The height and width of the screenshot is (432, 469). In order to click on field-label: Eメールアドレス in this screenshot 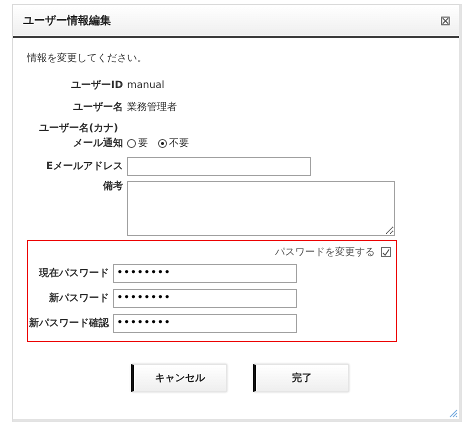, I will do `click(84, 166)`.